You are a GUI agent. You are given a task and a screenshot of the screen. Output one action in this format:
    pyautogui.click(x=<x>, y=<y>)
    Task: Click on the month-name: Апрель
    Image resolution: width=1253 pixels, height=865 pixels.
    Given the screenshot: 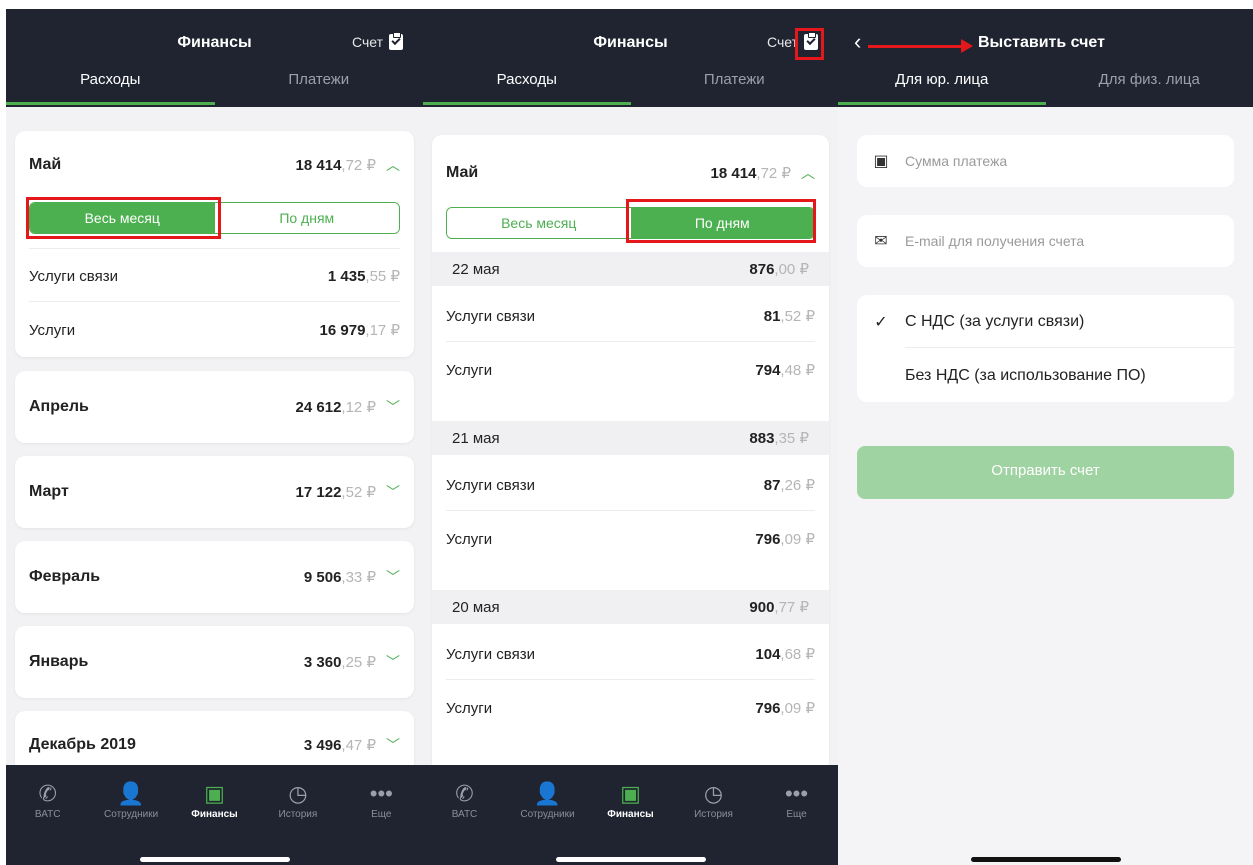 What is the action you would take?
    pyautogui.click(x=59, y=406)
    